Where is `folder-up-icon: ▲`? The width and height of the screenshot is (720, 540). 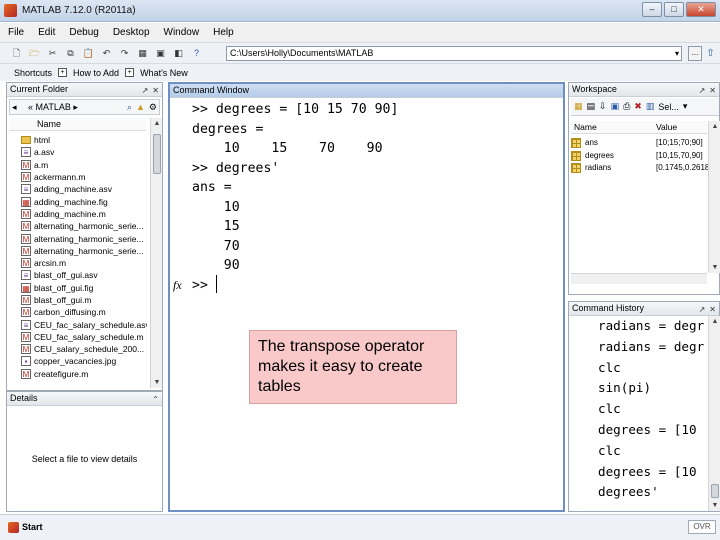 folder-up-icon: ▲ is located at coordinates (140, 107).